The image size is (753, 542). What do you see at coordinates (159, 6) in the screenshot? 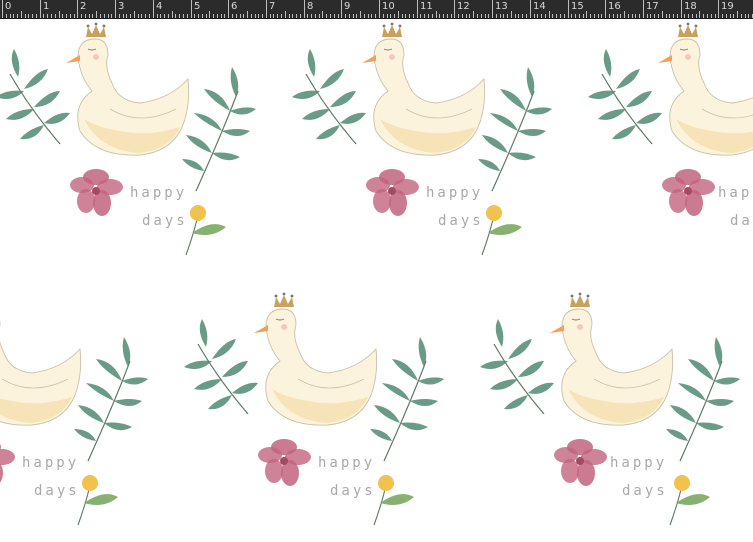
I see `ruler-tick-label: 4` at bounding box center [159, 6].